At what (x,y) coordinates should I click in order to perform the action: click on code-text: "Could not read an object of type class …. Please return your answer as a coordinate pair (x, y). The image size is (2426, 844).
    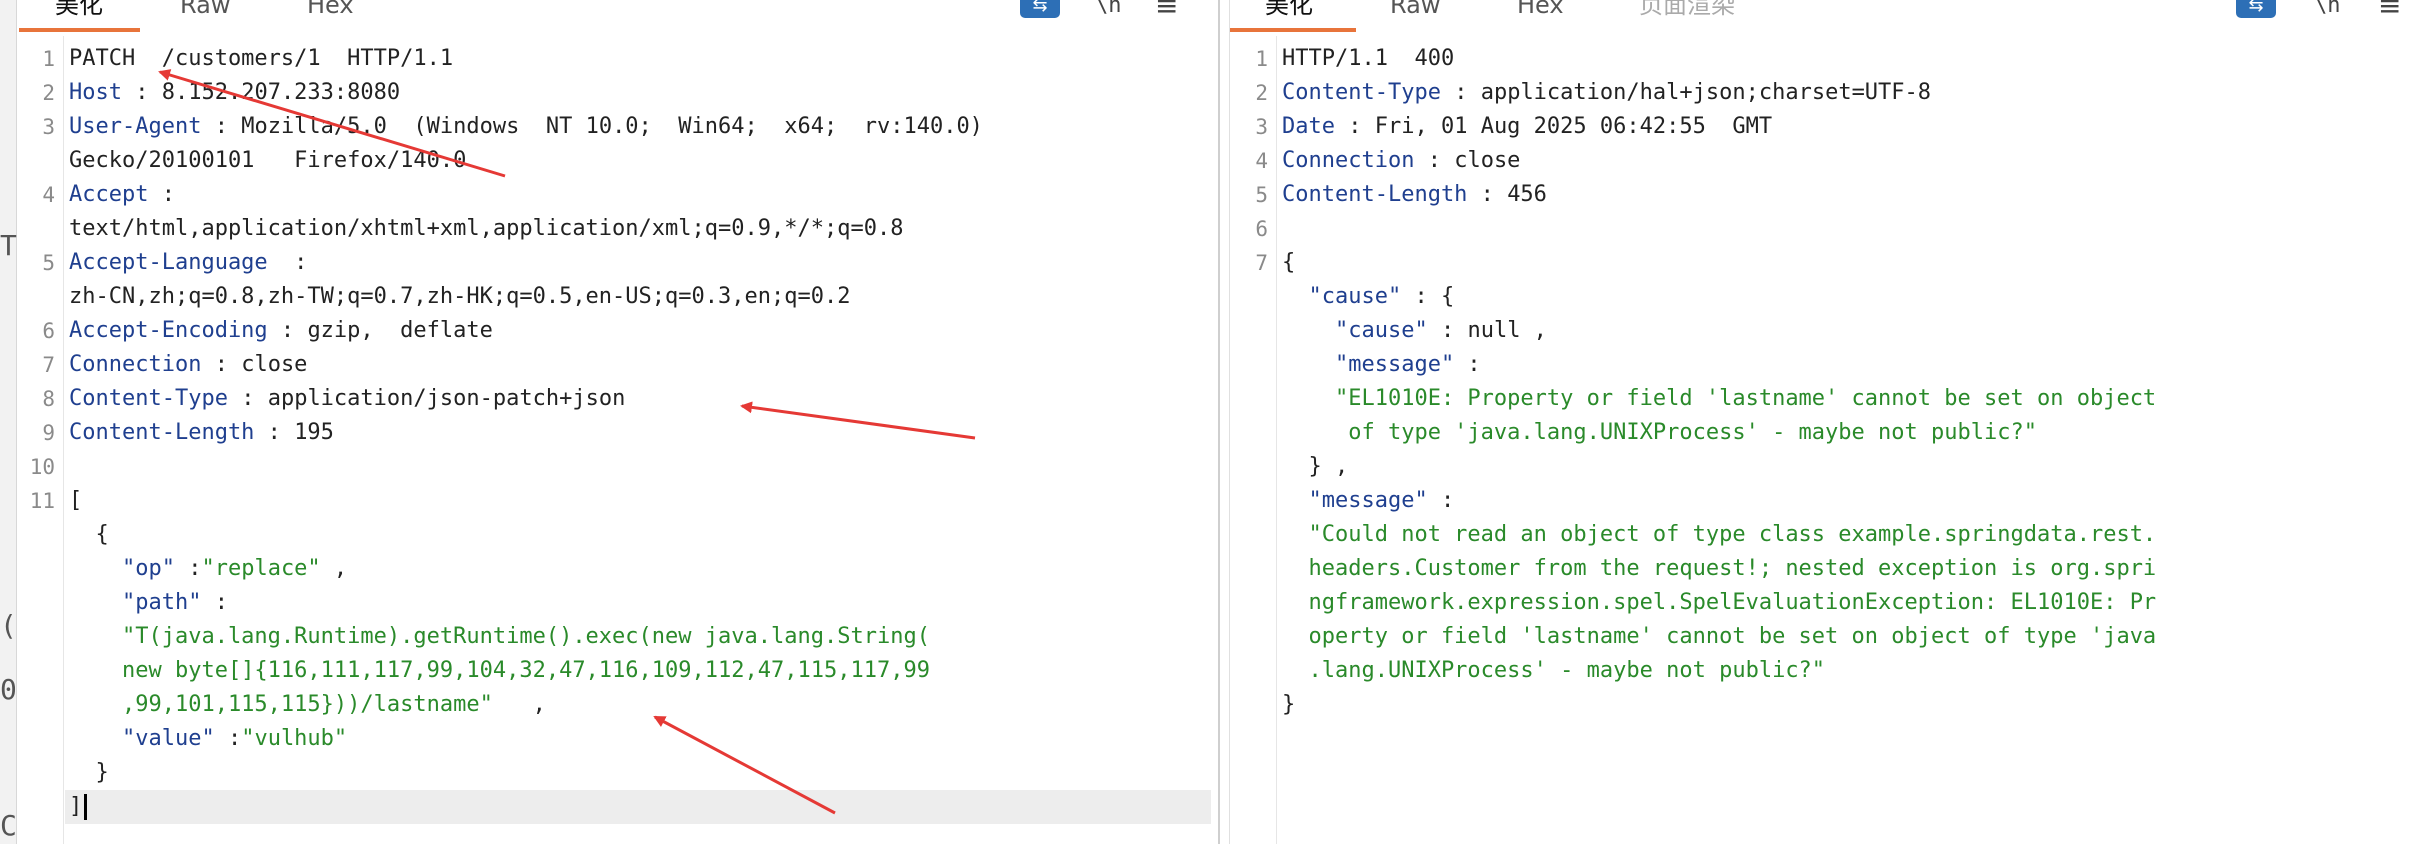
    Looking at the image, I should click on (1719, 535).